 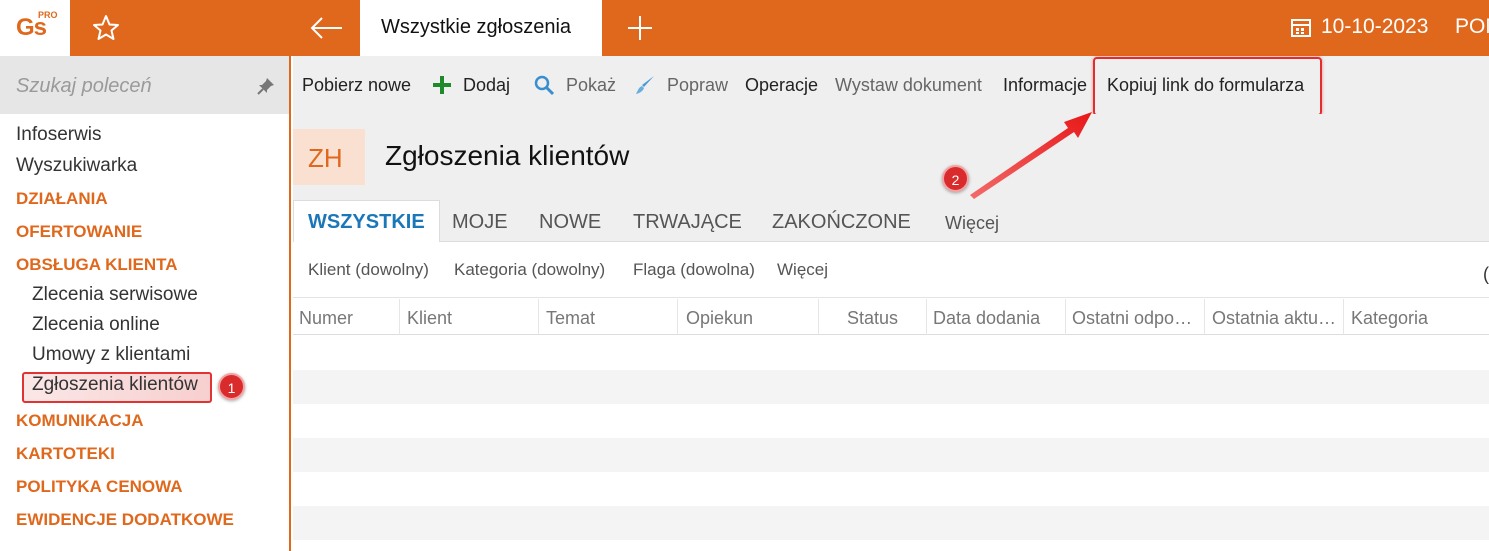 What do you see at coordinates (972, 223) in the screenshot?
I see `tab-wiecej: Więcej` at bounding box center [972, 223].